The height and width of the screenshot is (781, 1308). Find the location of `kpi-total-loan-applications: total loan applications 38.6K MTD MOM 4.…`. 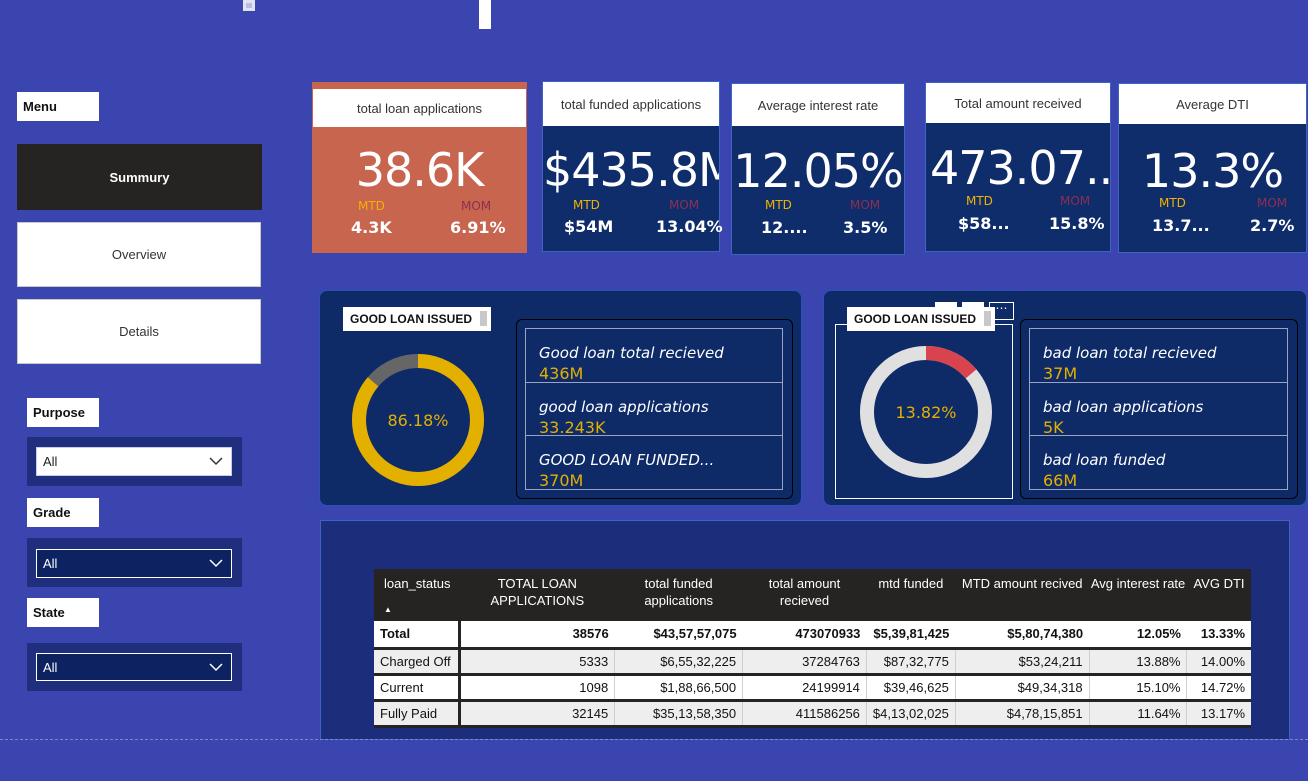

kpi-total-loan-applications: total loan applications 38.6K MTD MOM 4.… is located at coordinates (419, 167).